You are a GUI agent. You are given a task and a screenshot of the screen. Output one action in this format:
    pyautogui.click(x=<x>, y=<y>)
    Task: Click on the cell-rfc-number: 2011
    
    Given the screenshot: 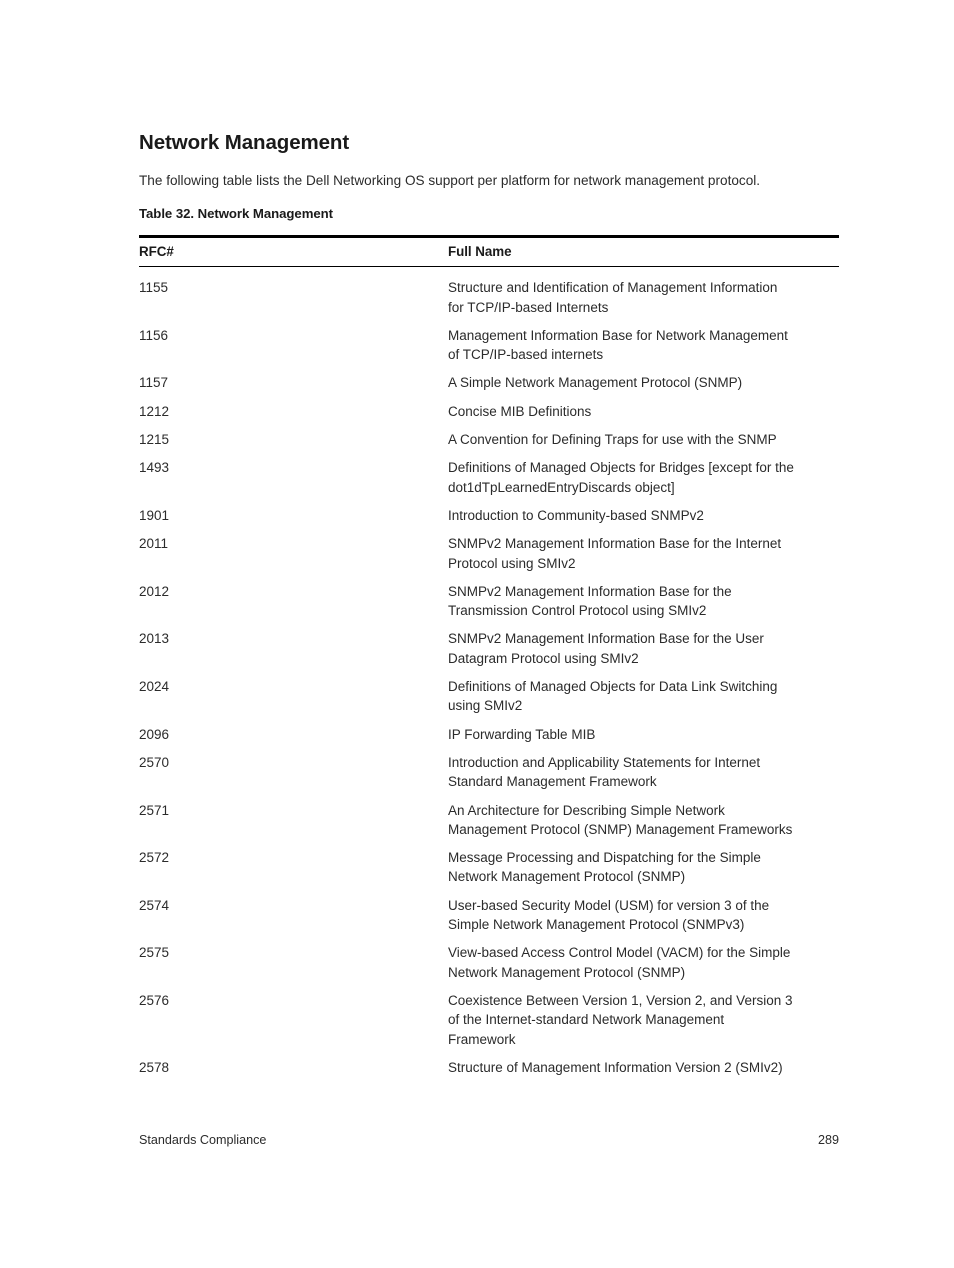 What is the action you would take?
    pyautogui.click(x=154, y=544)
    